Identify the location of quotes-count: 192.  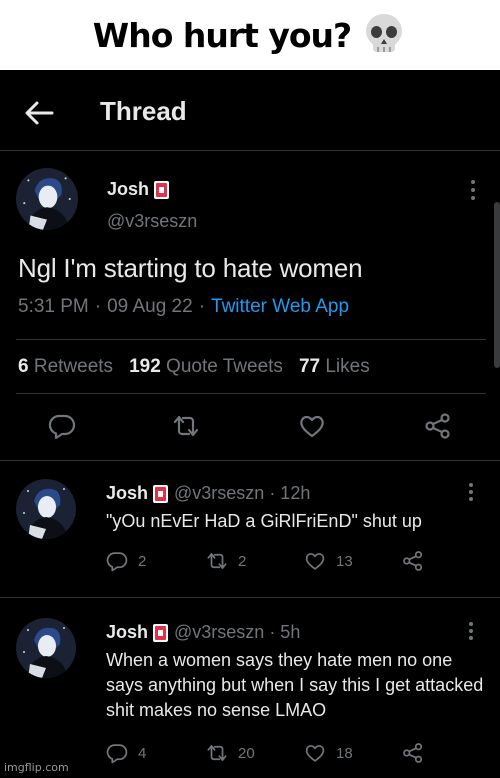
(145, 366).